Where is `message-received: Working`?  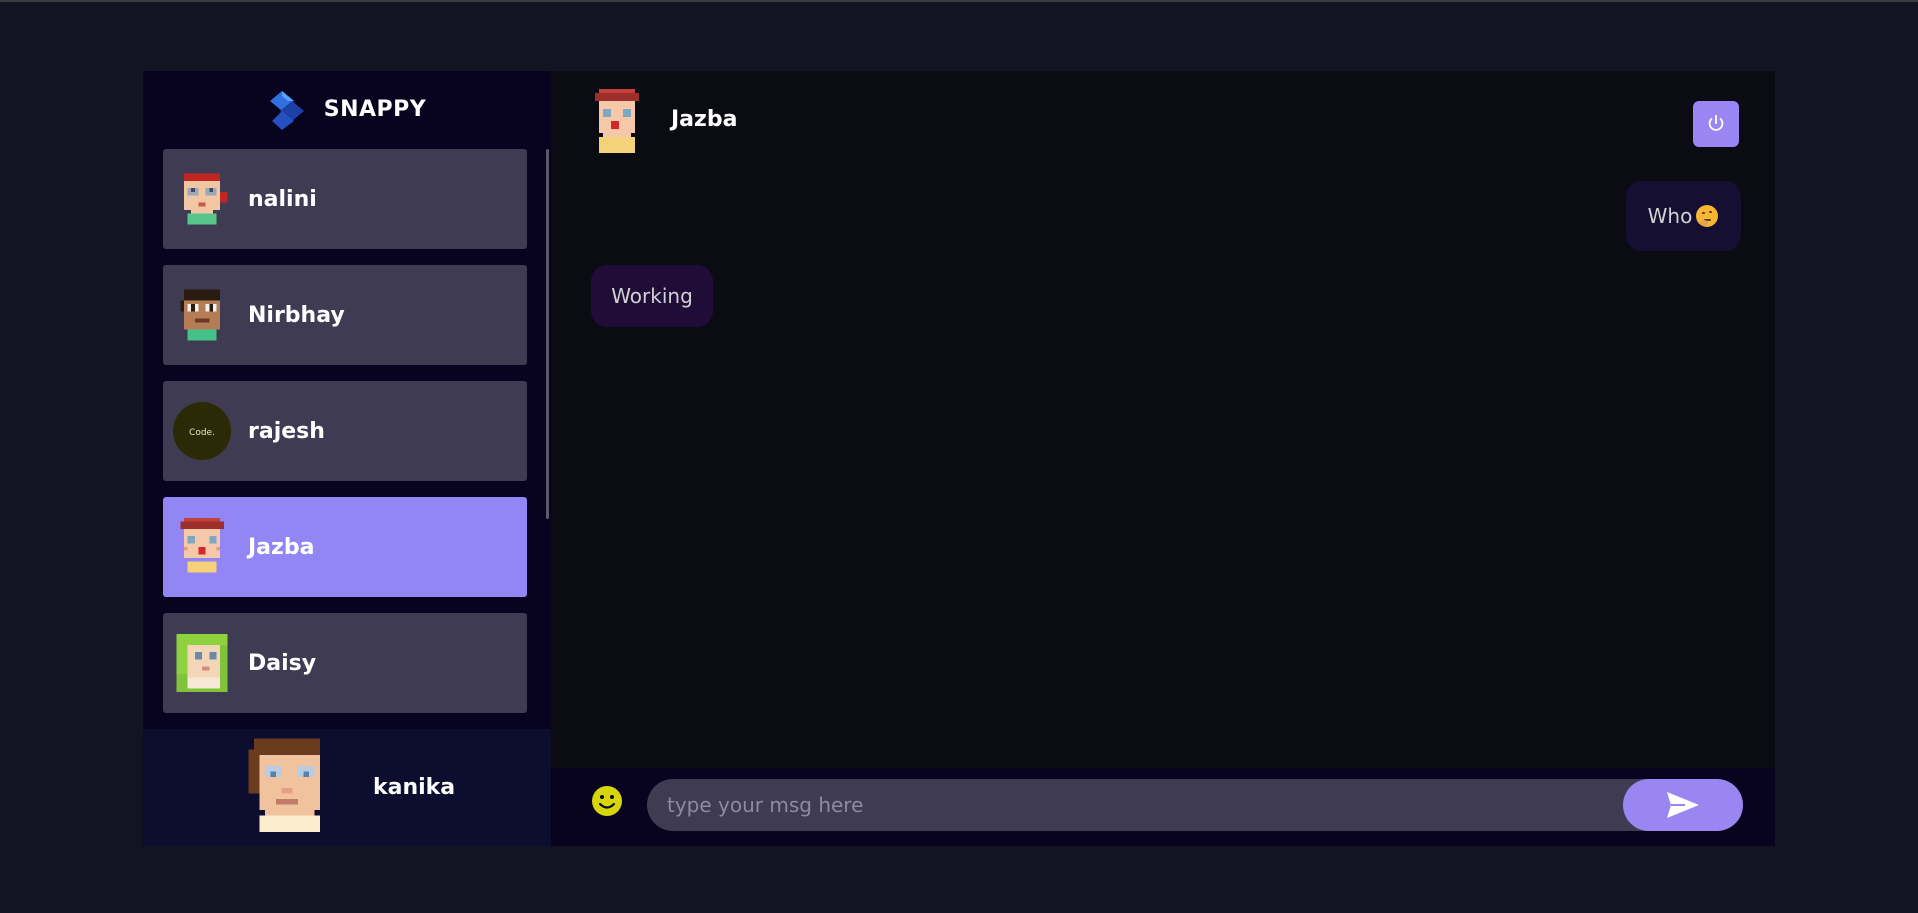 message-received: Working is located at coordinates (652, 296).